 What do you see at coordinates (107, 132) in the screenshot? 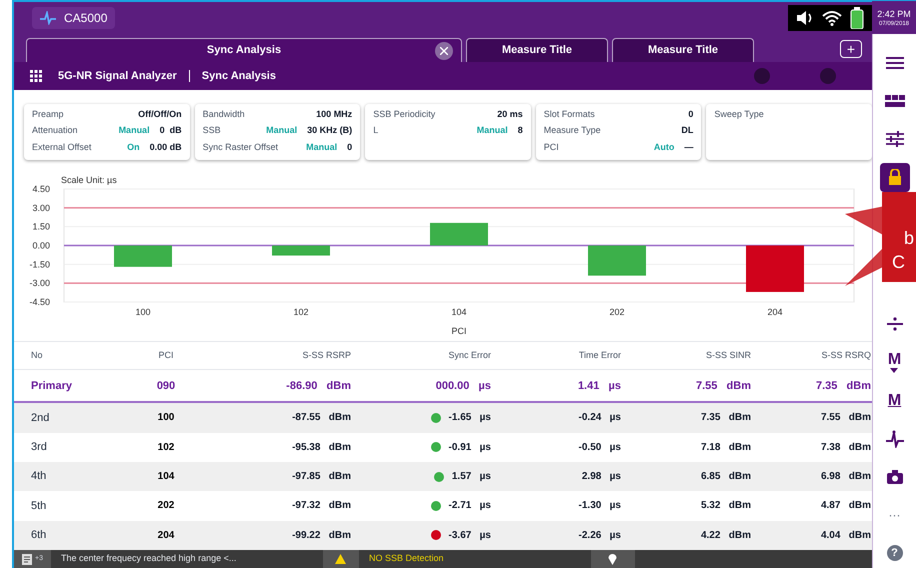
I see `settings-card: Preamp Off/Off/On Attenuation Manual 0 dB External Offset On 0.00 dB` at bounding box center [107, 132].